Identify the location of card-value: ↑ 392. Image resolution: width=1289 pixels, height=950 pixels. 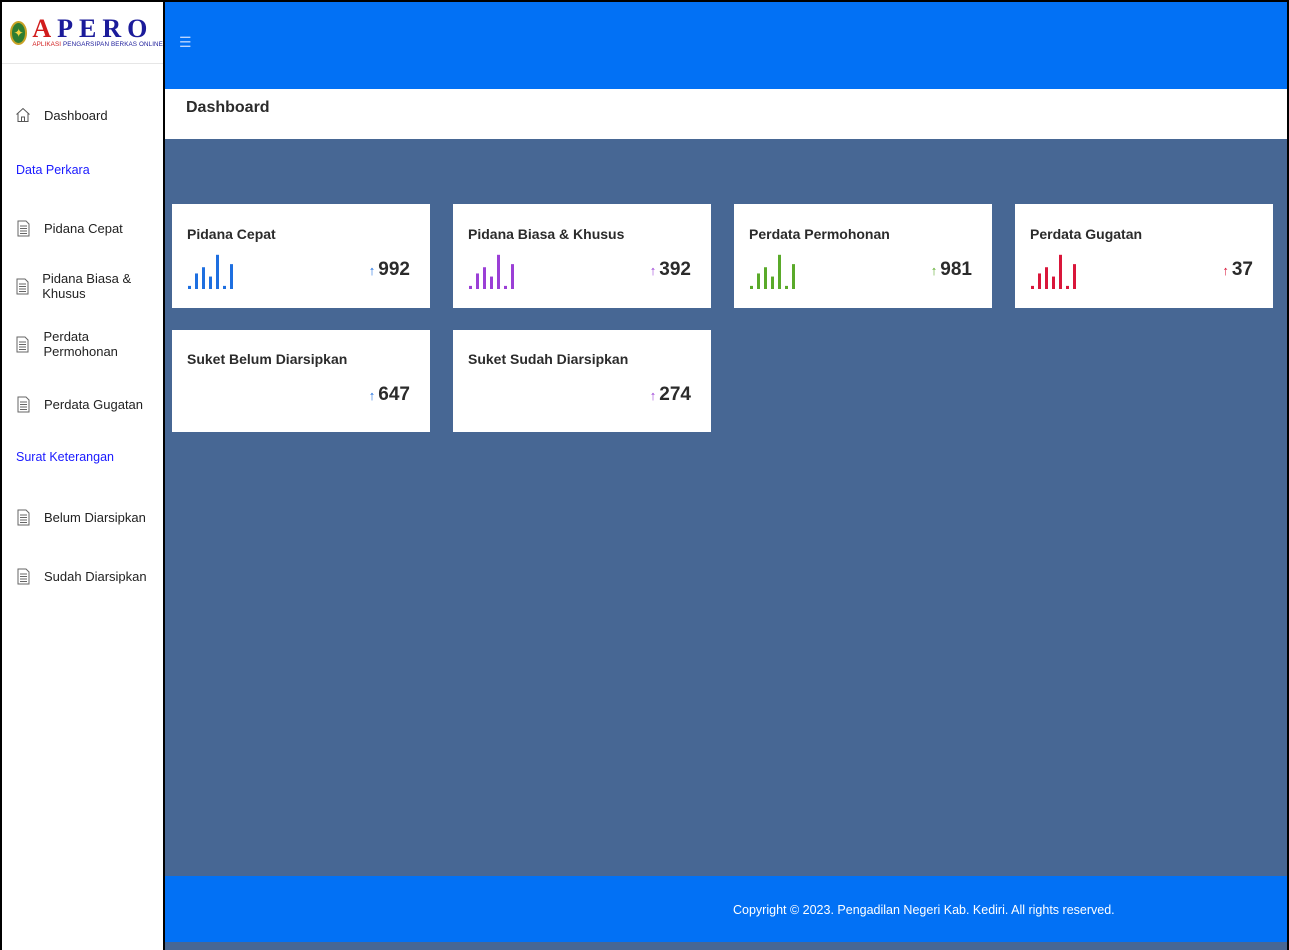
(670, 270).